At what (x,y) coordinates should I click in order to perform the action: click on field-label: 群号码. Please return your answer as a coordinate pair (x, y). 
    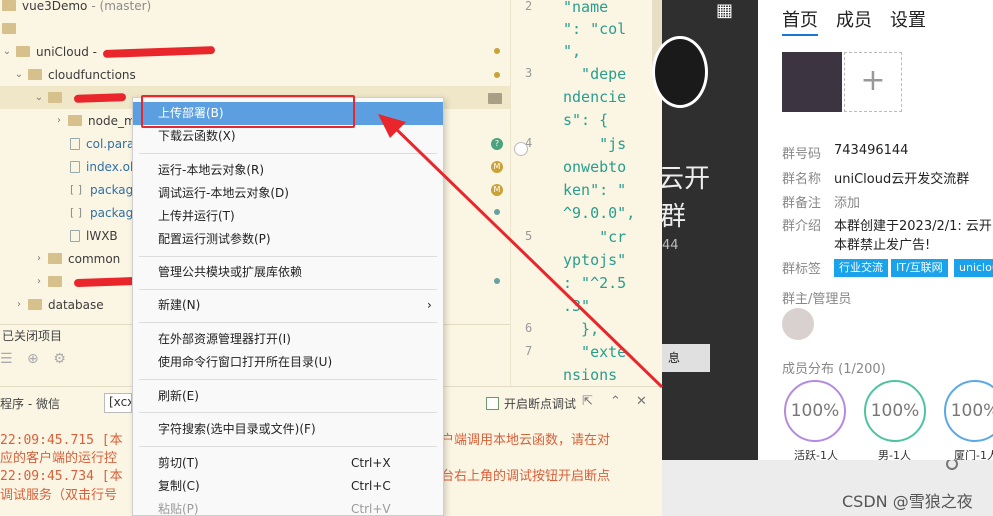
    Looking at the image, I should click on (802, 154).